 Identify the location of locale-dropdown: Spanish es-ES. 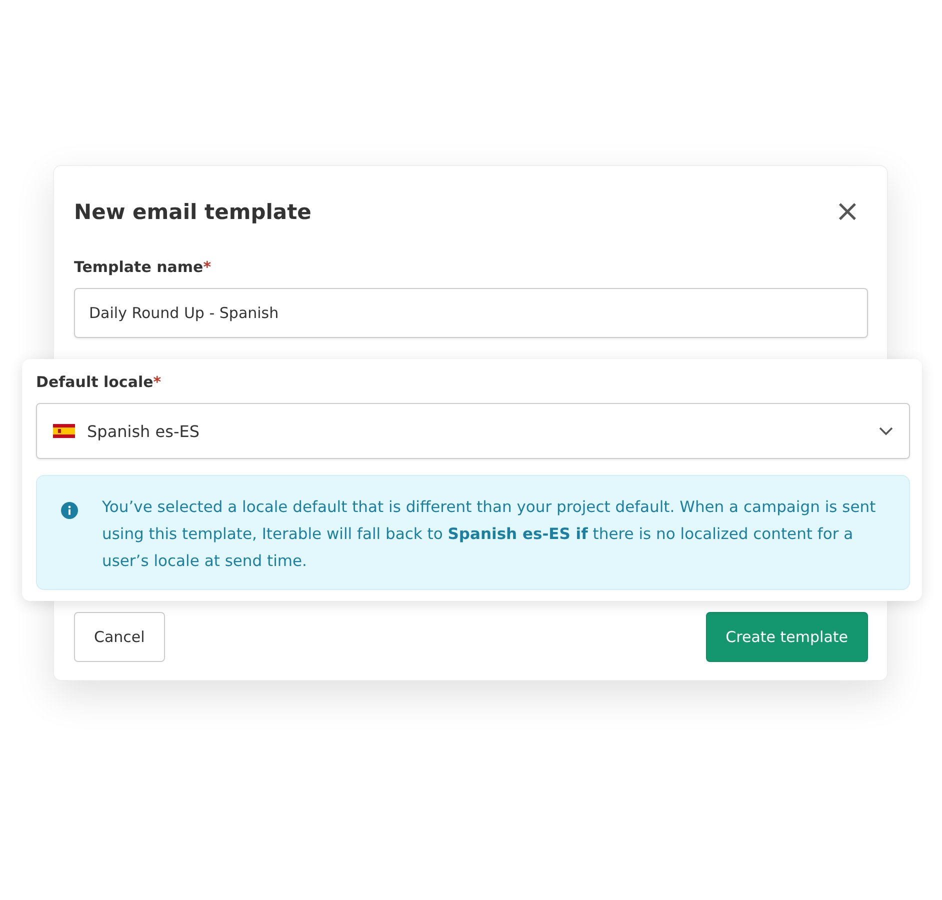
(473, 431).